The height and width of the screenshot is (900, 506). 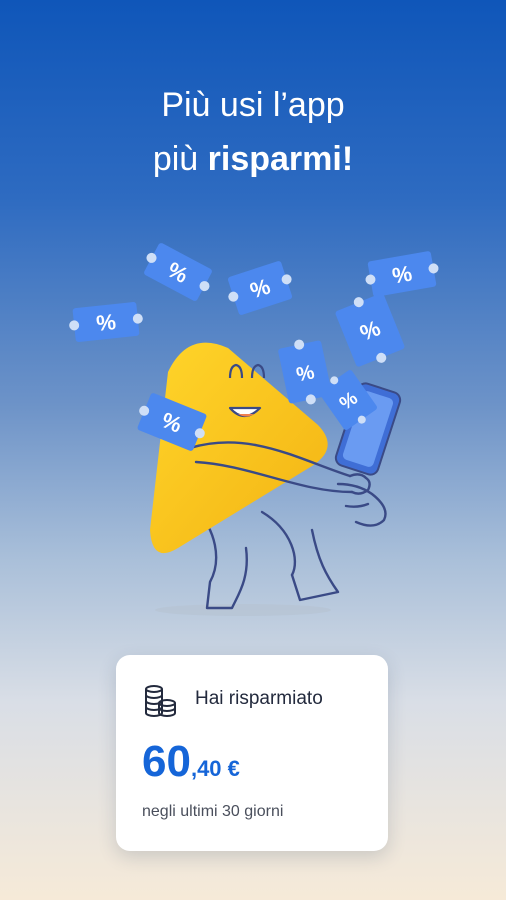 I want to click on headline: Più usi l’app più risparmi!, so click(x=253, y=132).